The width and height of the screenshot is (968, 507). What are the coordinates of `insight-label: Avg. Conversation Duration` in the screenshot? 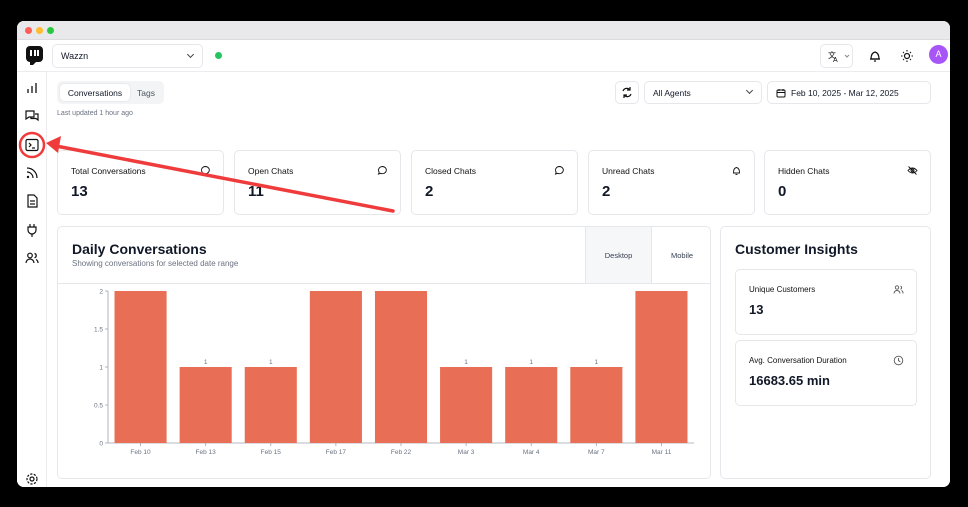 It's located at (798, 360).